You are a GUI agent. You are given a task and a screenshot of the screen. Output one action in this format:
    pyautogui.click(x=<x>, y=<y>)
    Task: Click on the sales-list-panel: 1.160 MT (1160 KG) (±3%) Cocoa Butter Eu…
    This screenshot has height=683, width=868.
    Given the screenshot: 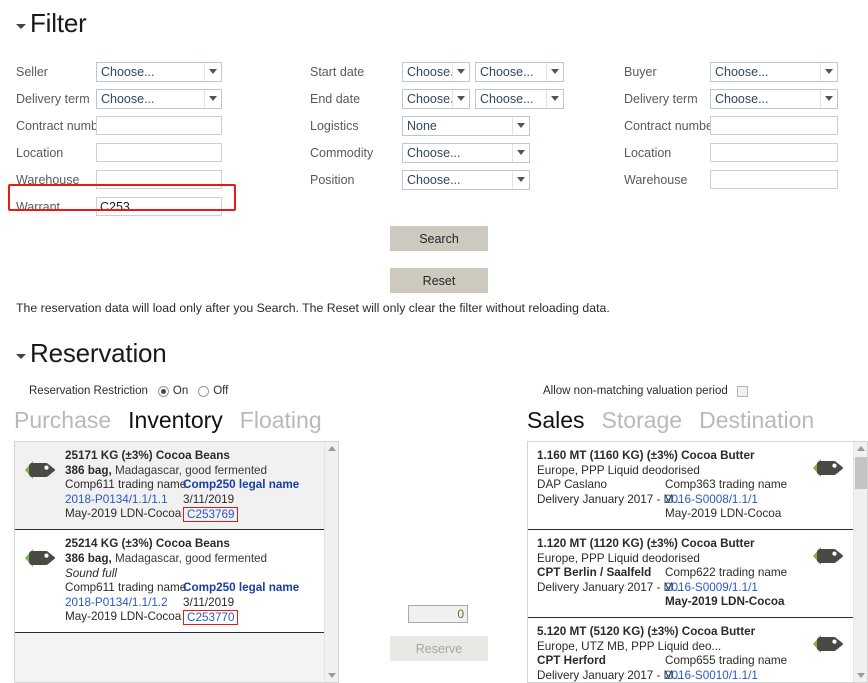 What is the action you would take?
    pyautogui.click(x=697, y=562)
    